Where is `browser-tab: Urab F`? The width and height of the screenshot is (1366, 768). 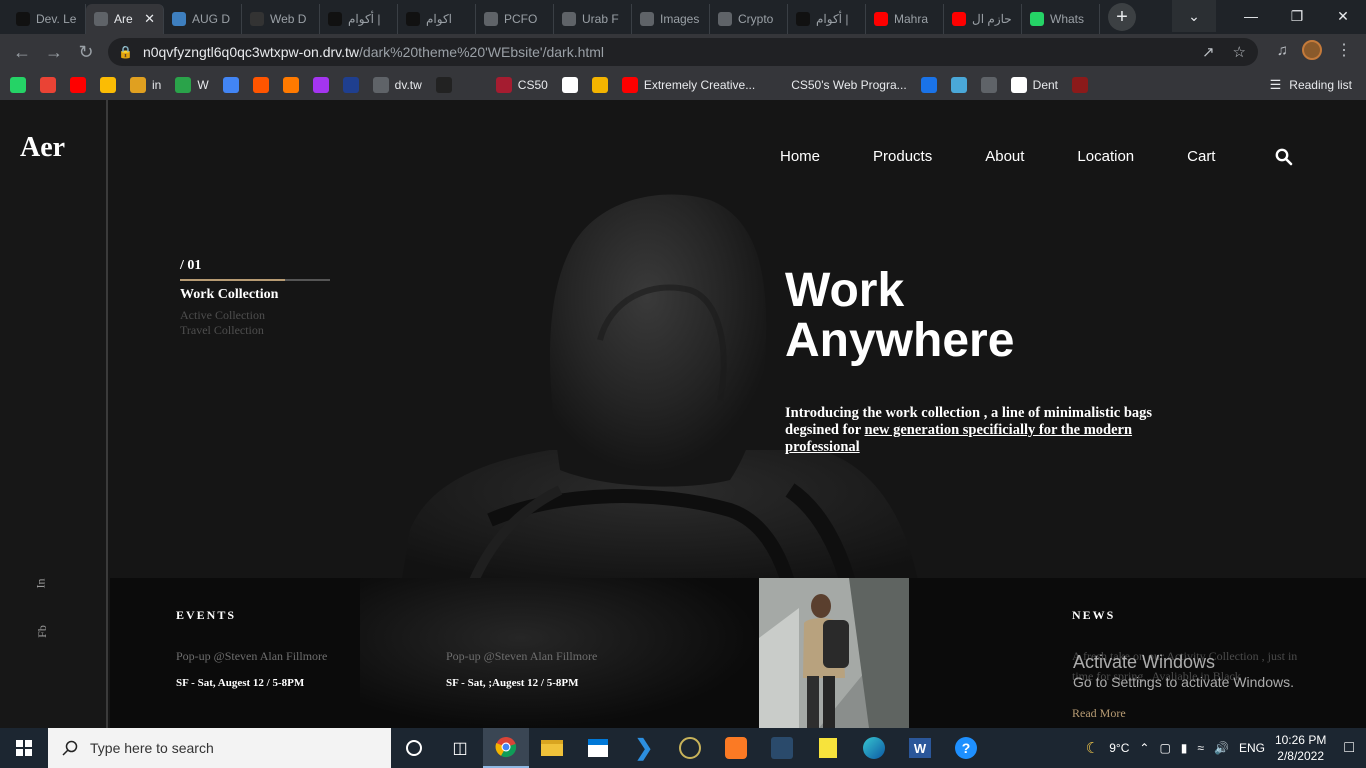
browser-tab: Urab F is located at coordinates (593, 19).